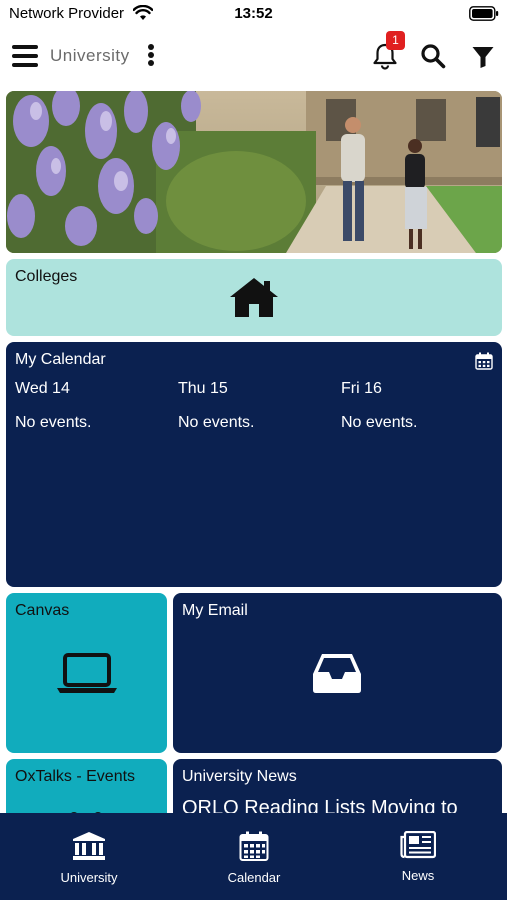  Describe the element at coordinates (253, 56) in the screenshot. I see `app-header: University 1` at that location.